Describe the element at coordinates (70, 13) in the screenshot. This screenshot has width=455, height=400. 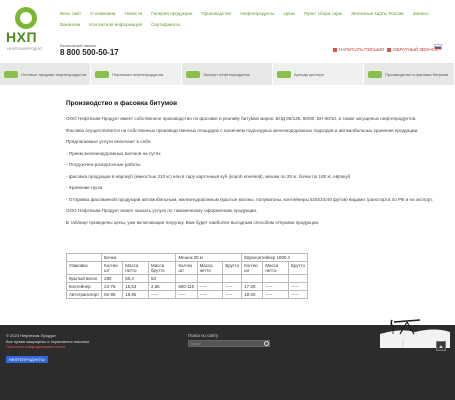
I see `nav-link: Весь сайт` at that location.